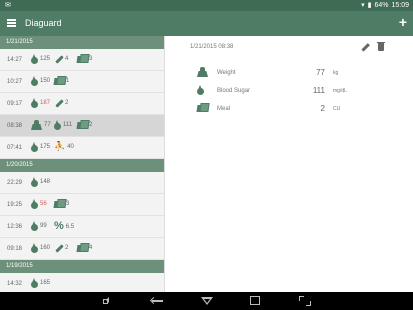 The width and height of the screenshot is (413, 310). Describe the element at coordinates (320, 72) in the screenshot. I see `detail-value: 77` at that location.